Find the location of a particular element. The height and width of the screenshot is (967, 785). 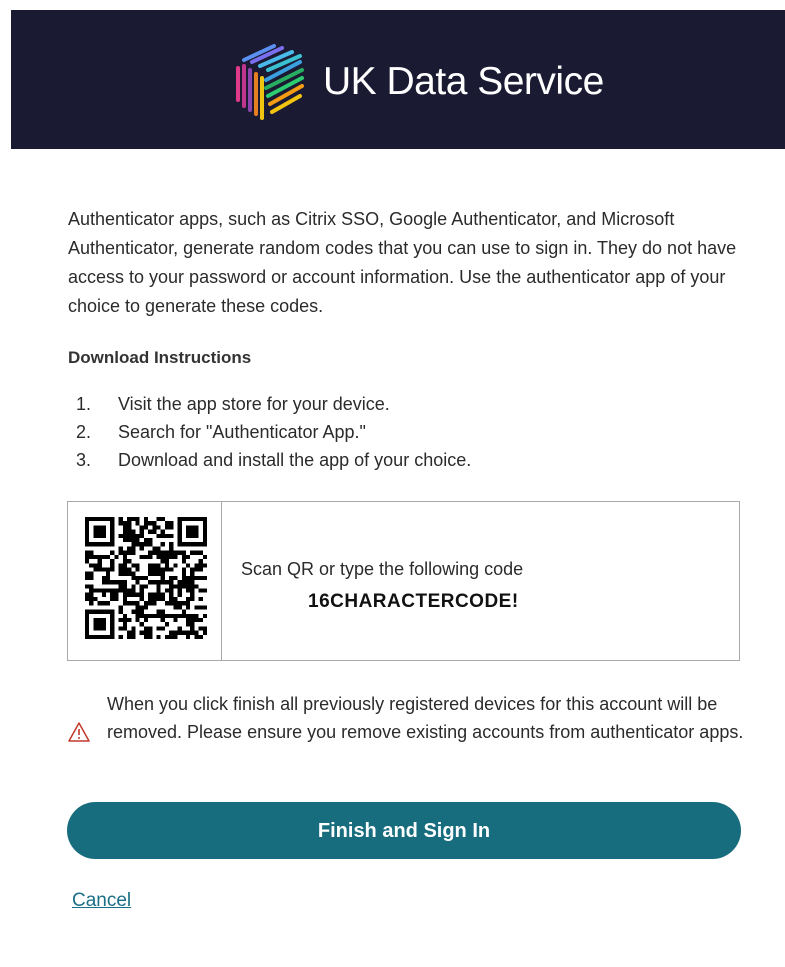

ukds-logo-cube-icon is located at coordinates (270, 82).